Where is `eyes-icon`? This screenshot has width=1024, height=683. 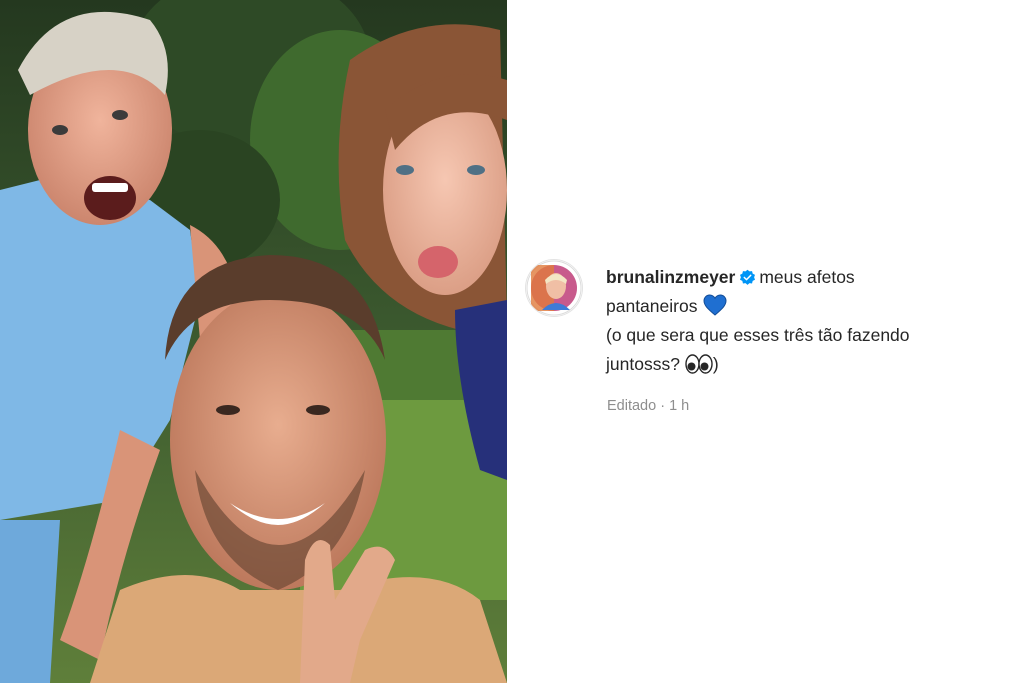
eyes-icon is located at coordinates (699, 364).